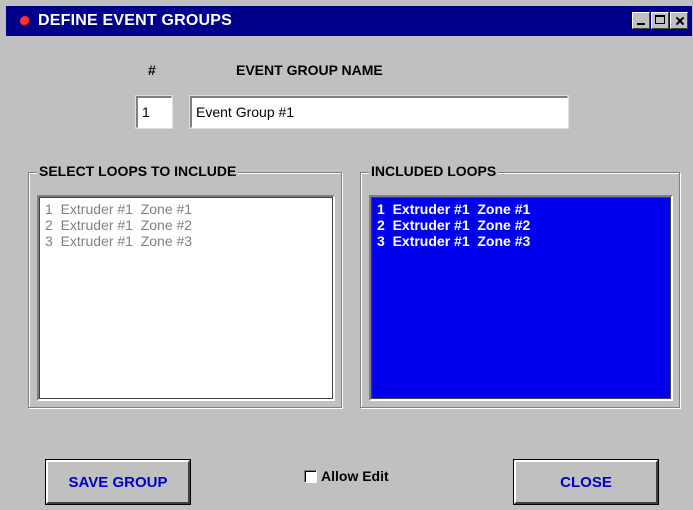  I want to click on group-name-field, so click(379, 112).